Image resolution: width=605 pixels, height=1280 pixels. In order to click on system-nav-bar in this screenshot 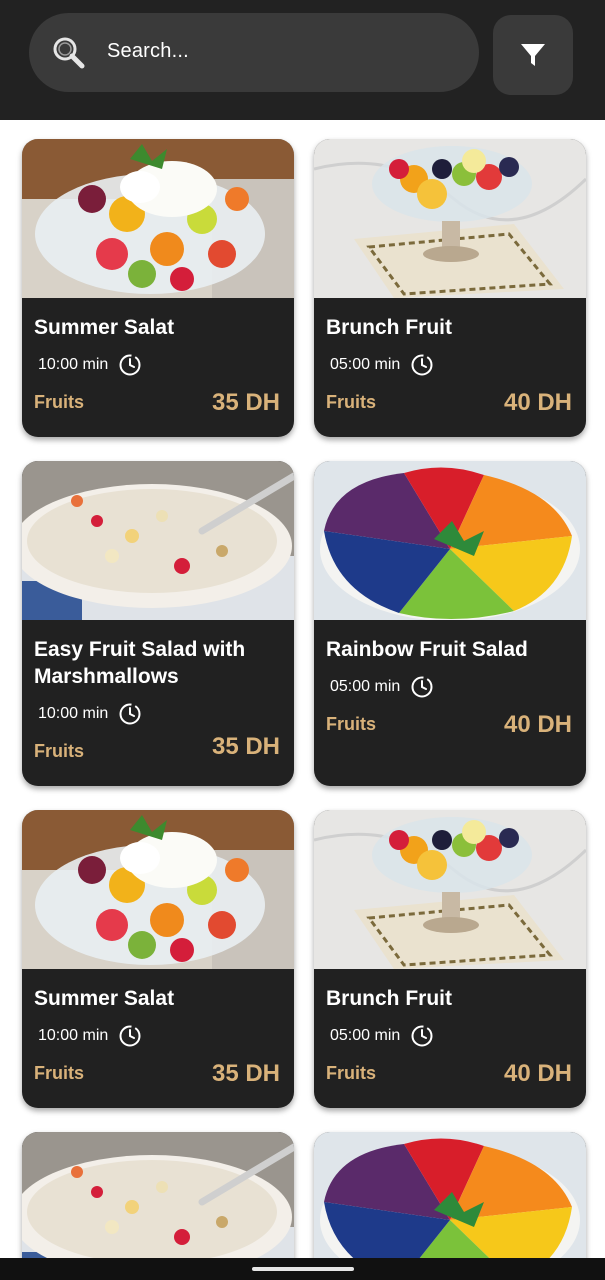, I will do `click(302, 1269)`.